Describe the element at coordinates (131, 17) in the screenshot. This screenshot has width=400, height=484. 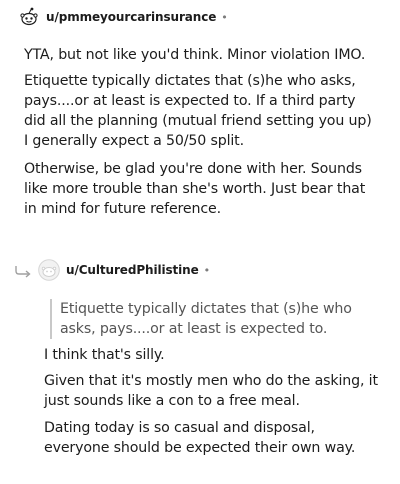
I see `comment-author: u/pmmeyourcarinsurance` at that location.